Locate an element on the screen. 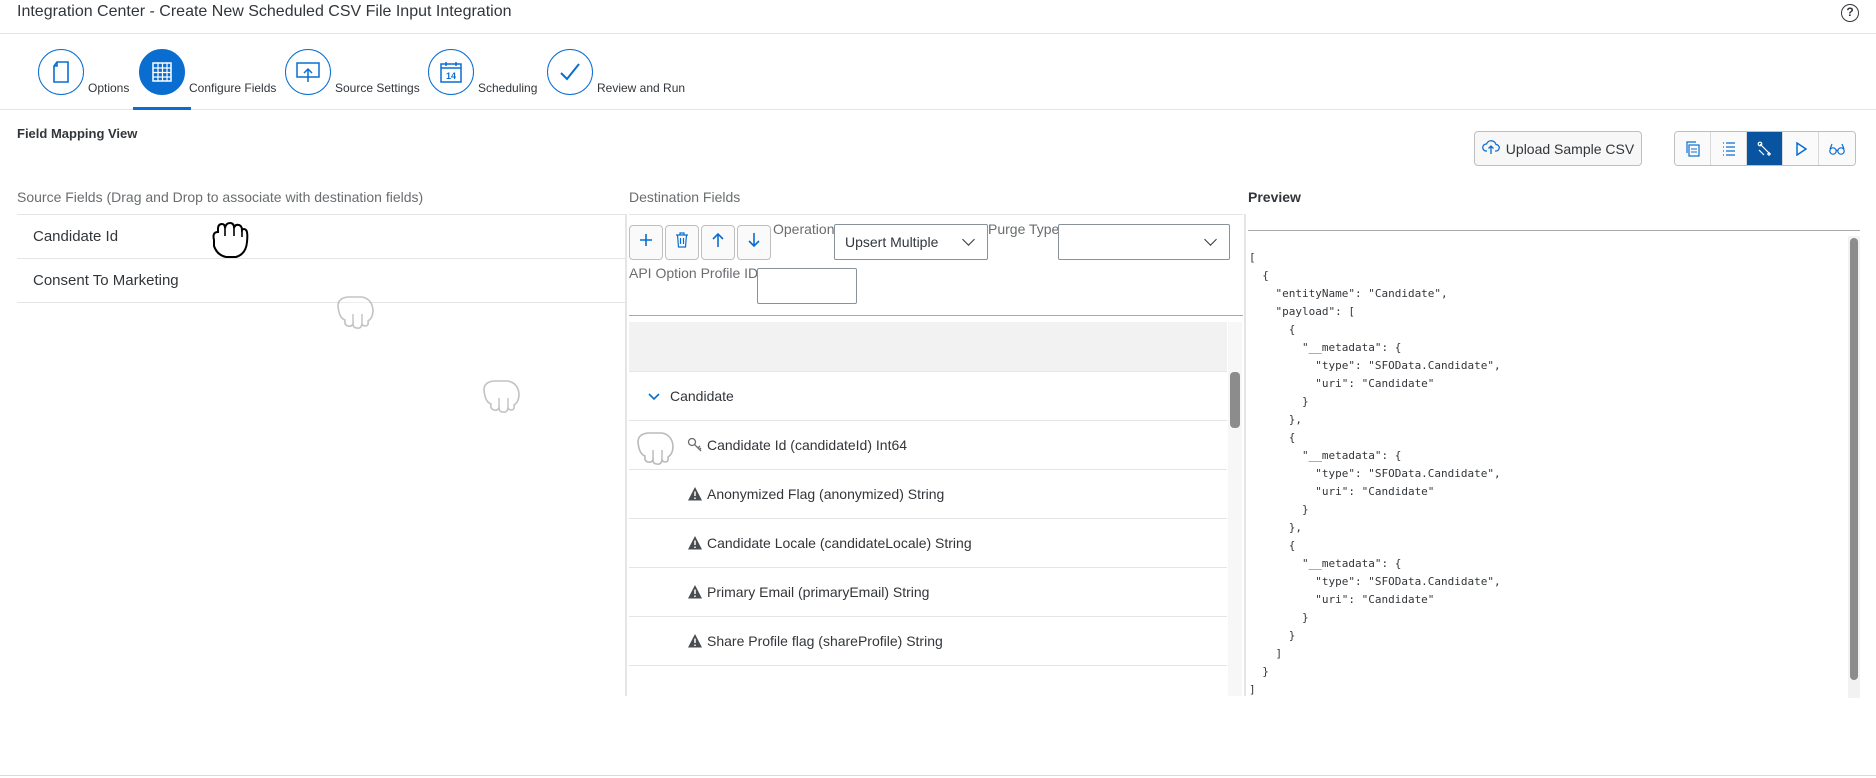 The image size is (1876, 778). source-field-item: Candidate Id is located at coordinates (321, 237).